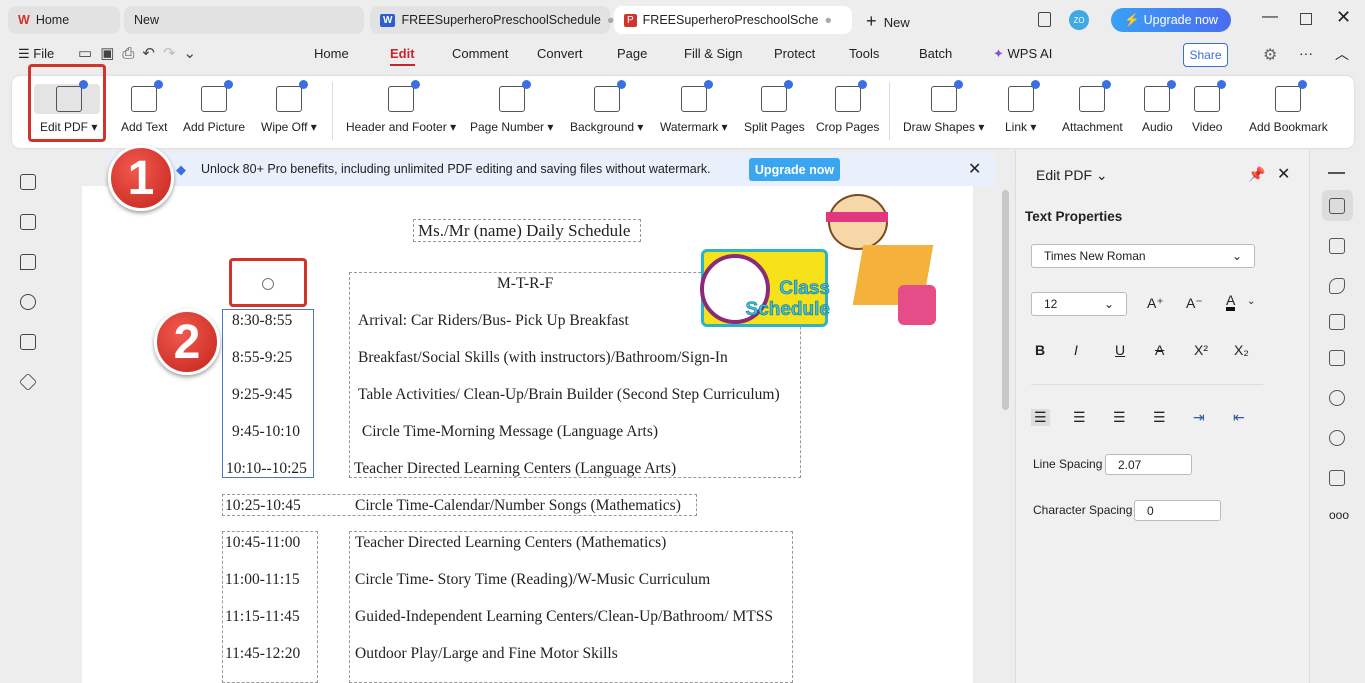 The image size is (1365, 683). I want to click on align-right-icon: ☰, so click(1119, 417).